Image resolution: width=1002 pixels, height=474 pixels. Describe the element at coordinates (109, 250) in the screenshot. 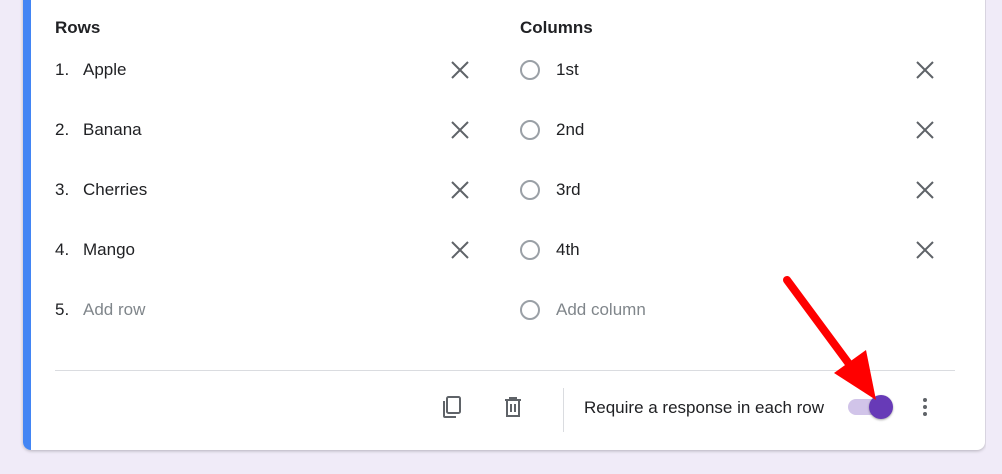

I see `row-label: Mango` at that location.